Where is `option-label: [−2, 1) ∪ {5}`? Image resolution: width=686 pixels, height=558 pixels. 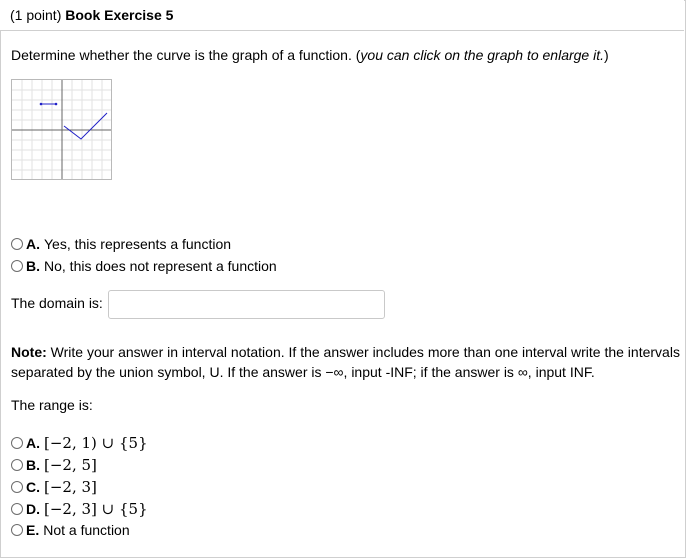
option-label: [−2, 1) ∪ {5} is located at coordinates (96, 443).